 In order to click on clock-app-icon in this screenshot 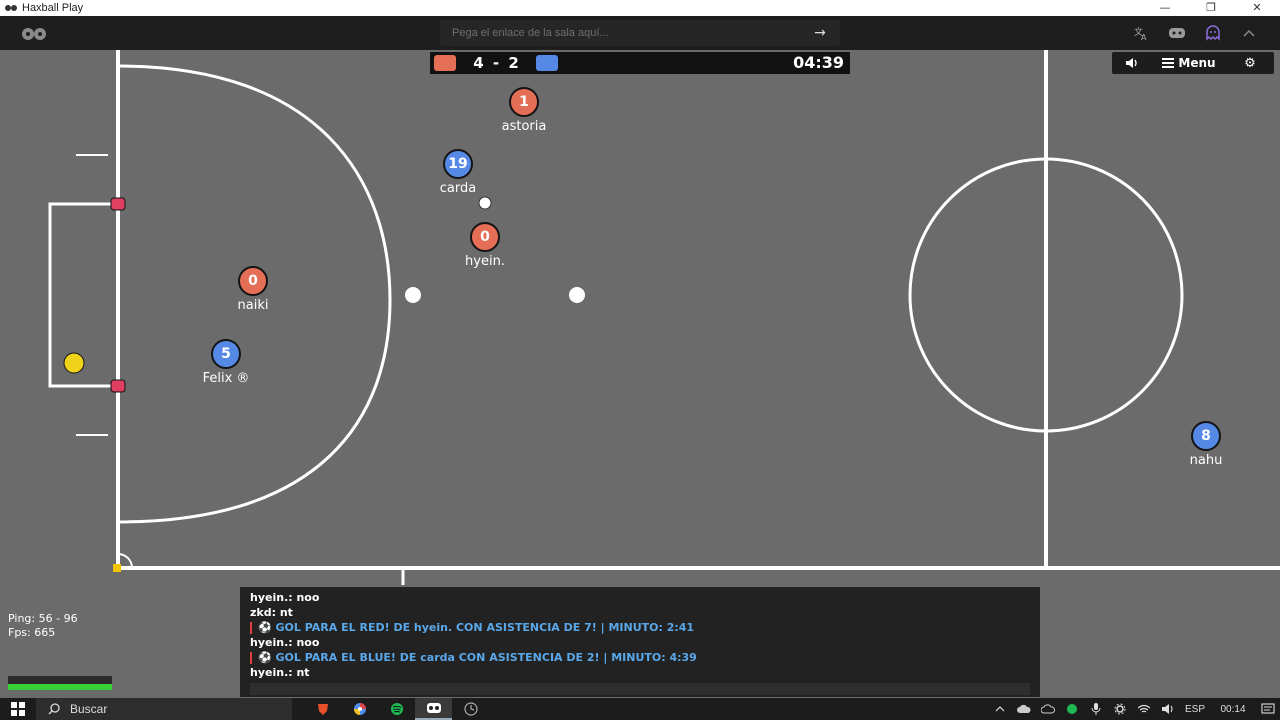, I will do `click(470, 709)`.